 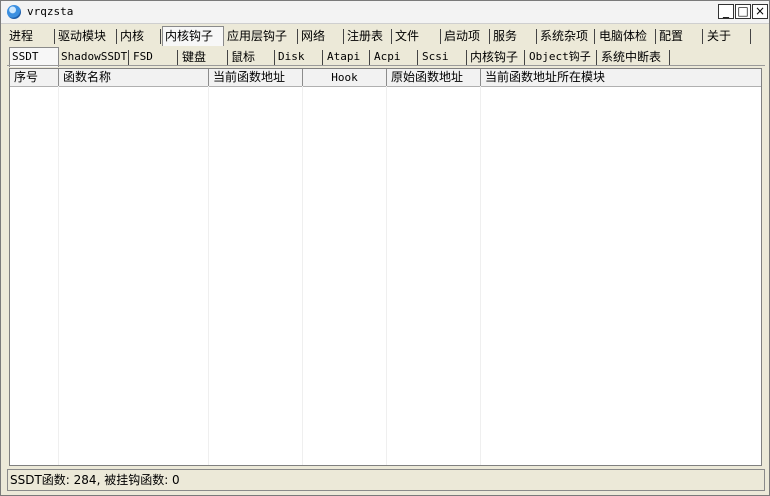 What do you see at coordinates (139, 36) in the screenshot?
I see `tab-kernel: 内核` at bounding box center [139, 36].